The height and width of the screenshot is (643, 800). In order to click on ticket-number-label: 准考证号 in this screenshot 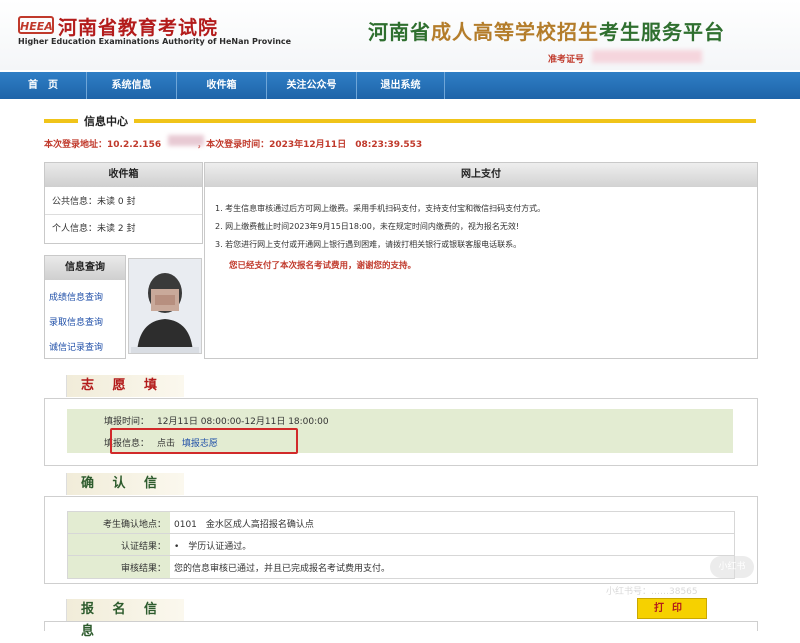, I will do `click(566, 60)`.